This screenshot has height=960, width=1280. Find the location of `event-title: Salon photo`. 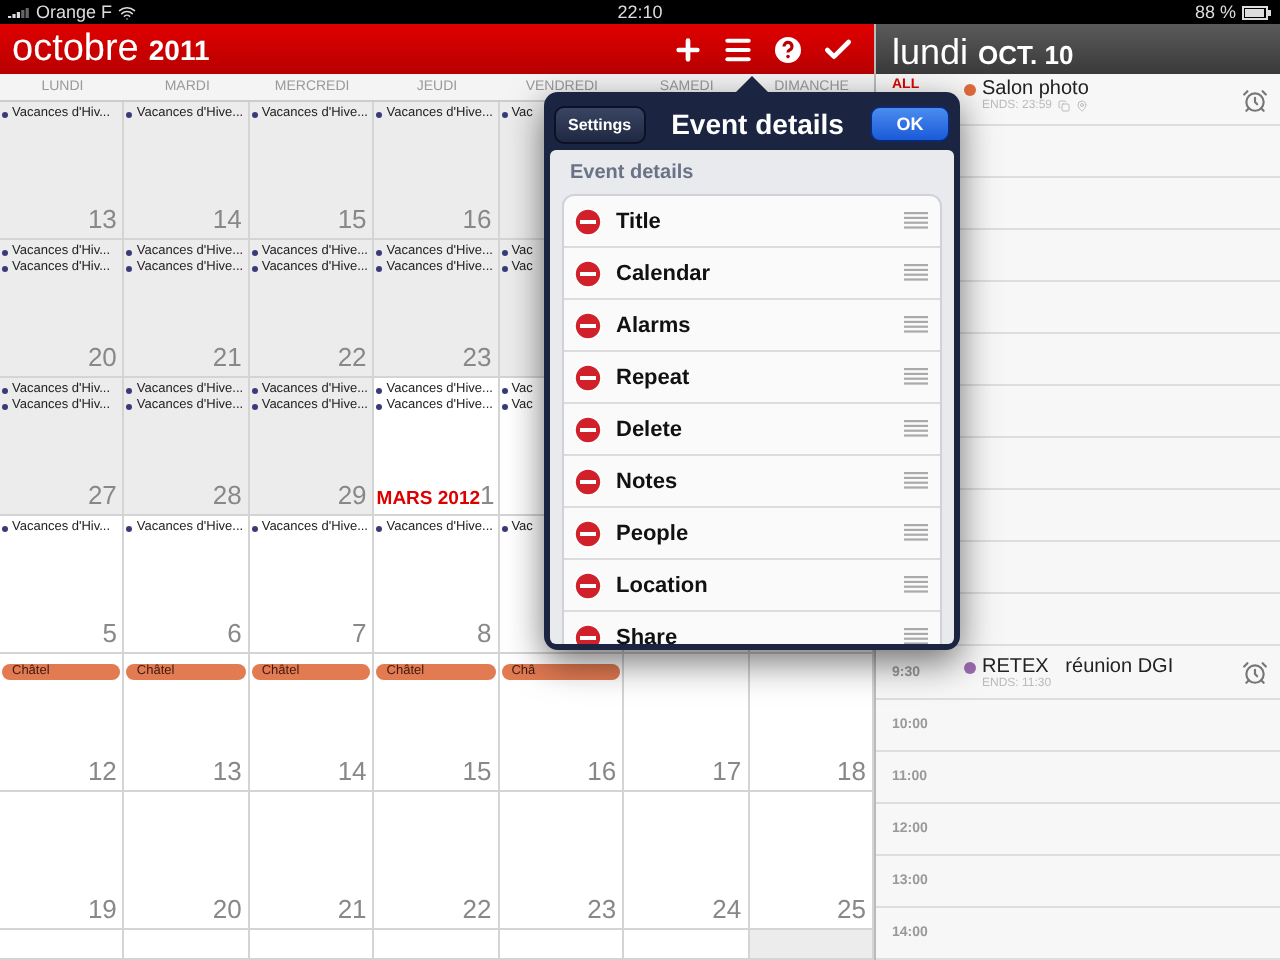

event-title: Salon photo is located at coordinates (1035, 89).